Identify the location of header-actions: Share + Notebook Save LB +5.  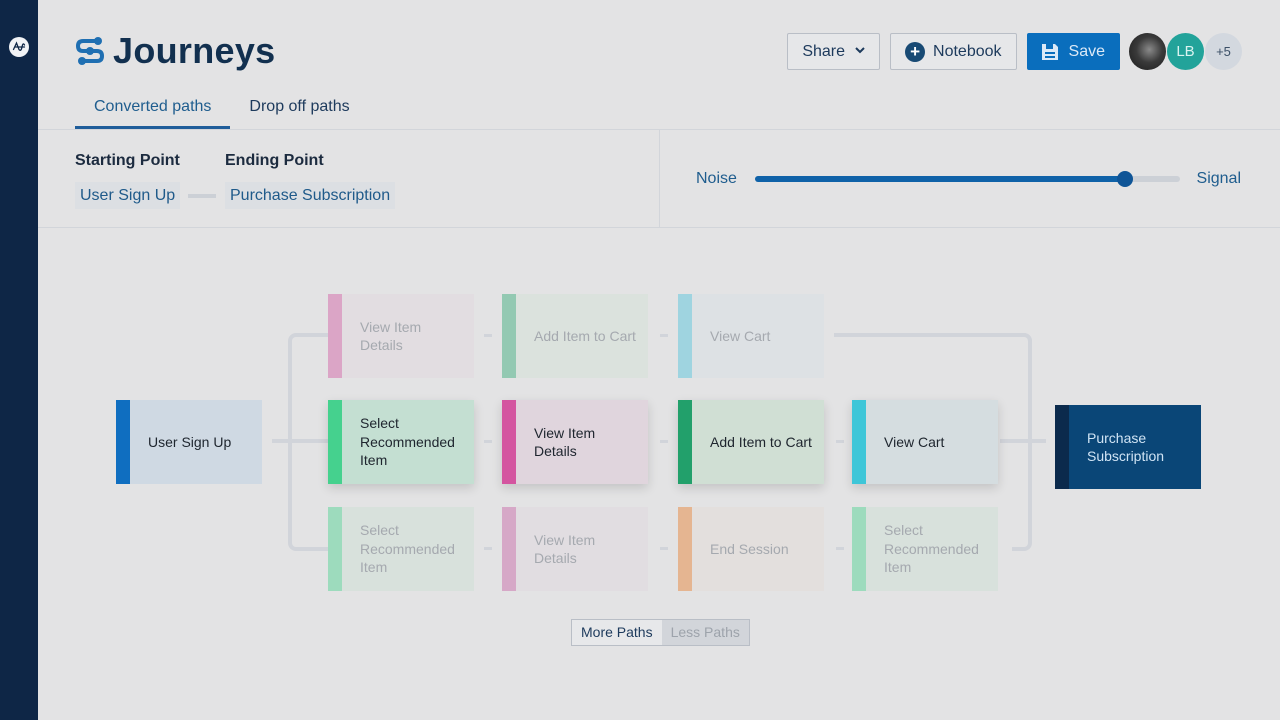
(1014, 51).